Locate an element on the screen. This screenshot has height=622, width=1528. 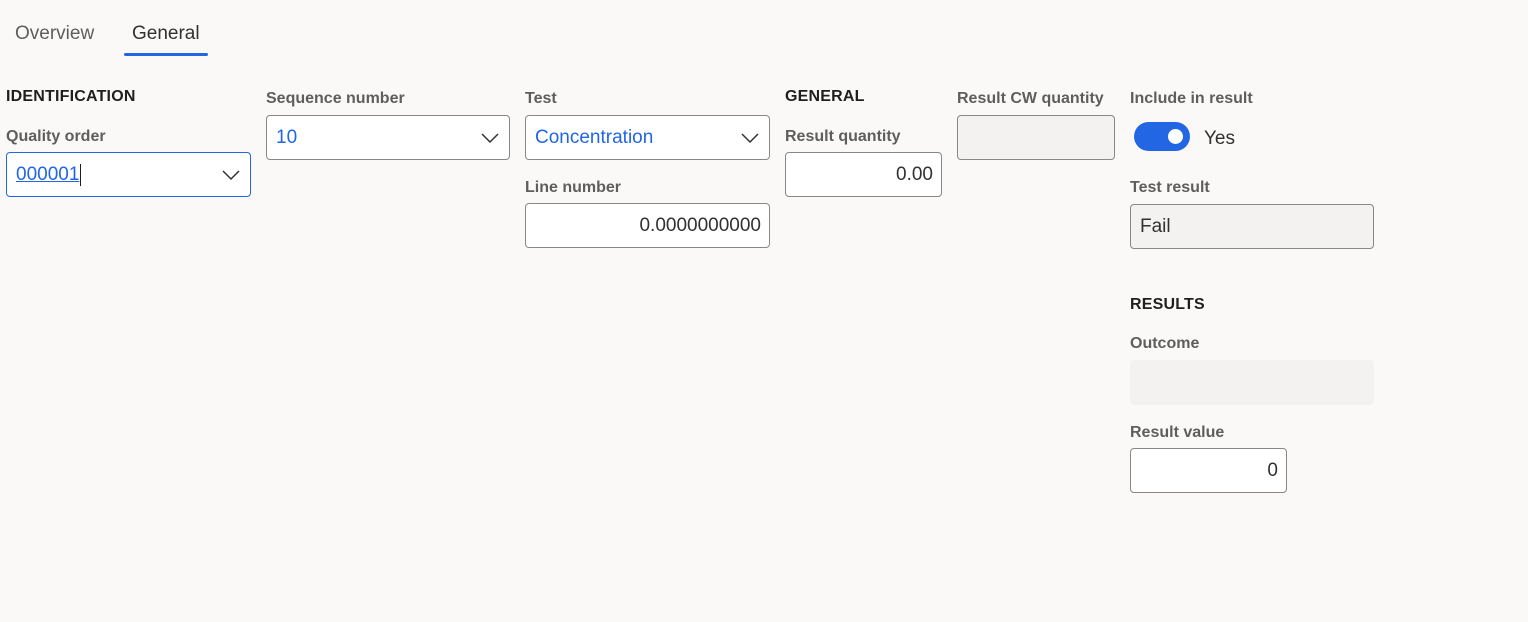
include-in-result-value: Yes is located at coordinates (1219, 138).